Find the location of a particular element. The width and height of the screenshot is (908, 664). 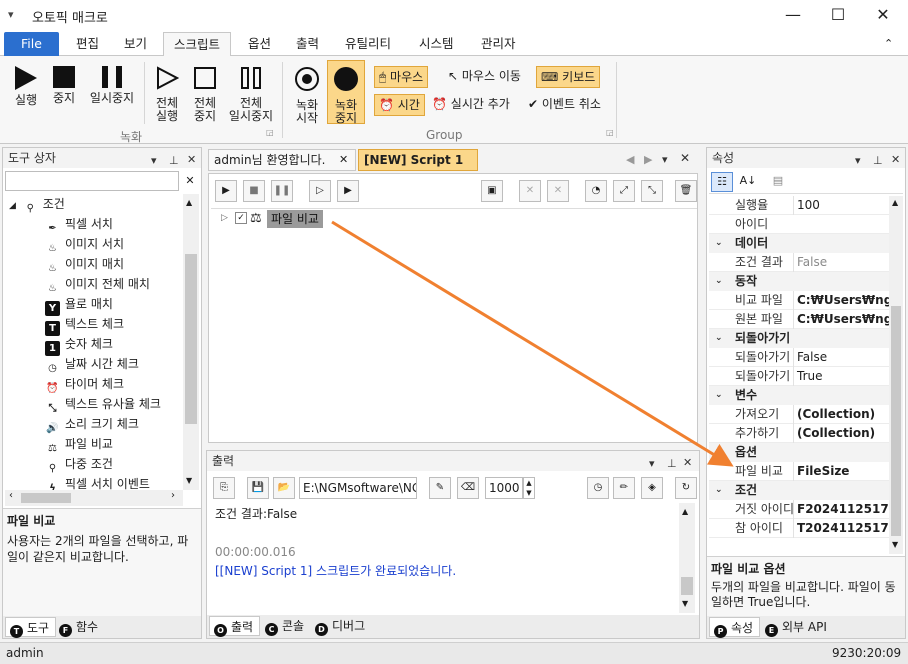

collapse-ribbon-icon: ⌃ is located at coordinates (888, 43).